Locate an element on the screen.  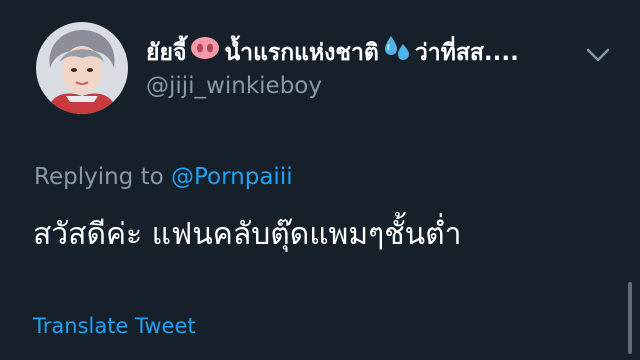
replying-to: Replying to @Pornpaiii is located at coordinates (163, 177).